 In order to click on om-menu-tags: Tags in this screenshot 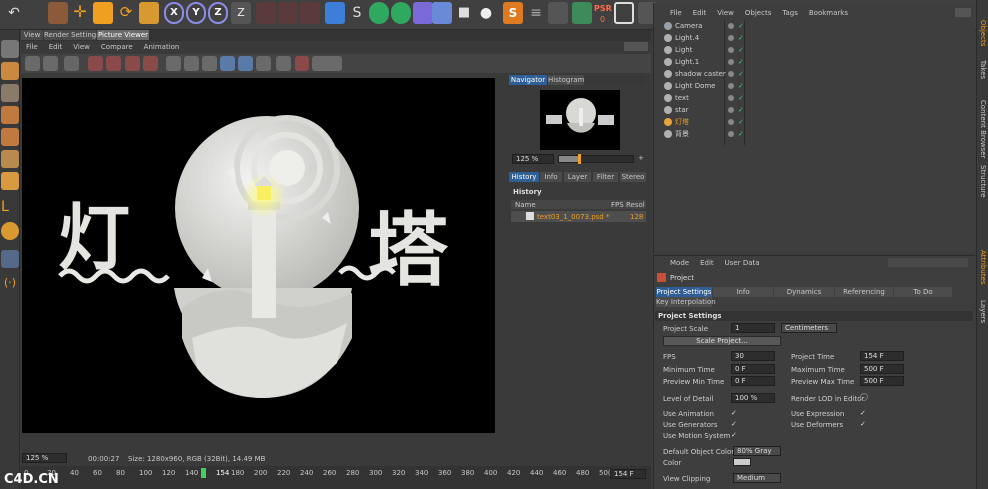, I will do `click(790, 13)`.